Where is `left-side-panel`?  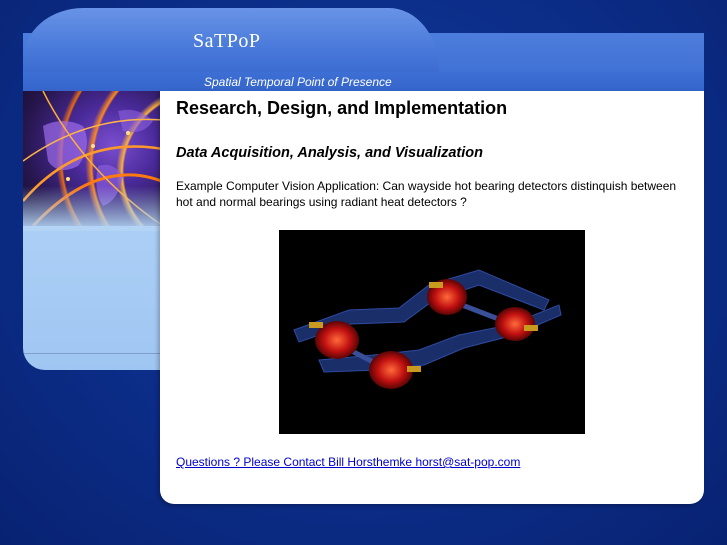 left-side-panel is located at coordinates (98, 230).